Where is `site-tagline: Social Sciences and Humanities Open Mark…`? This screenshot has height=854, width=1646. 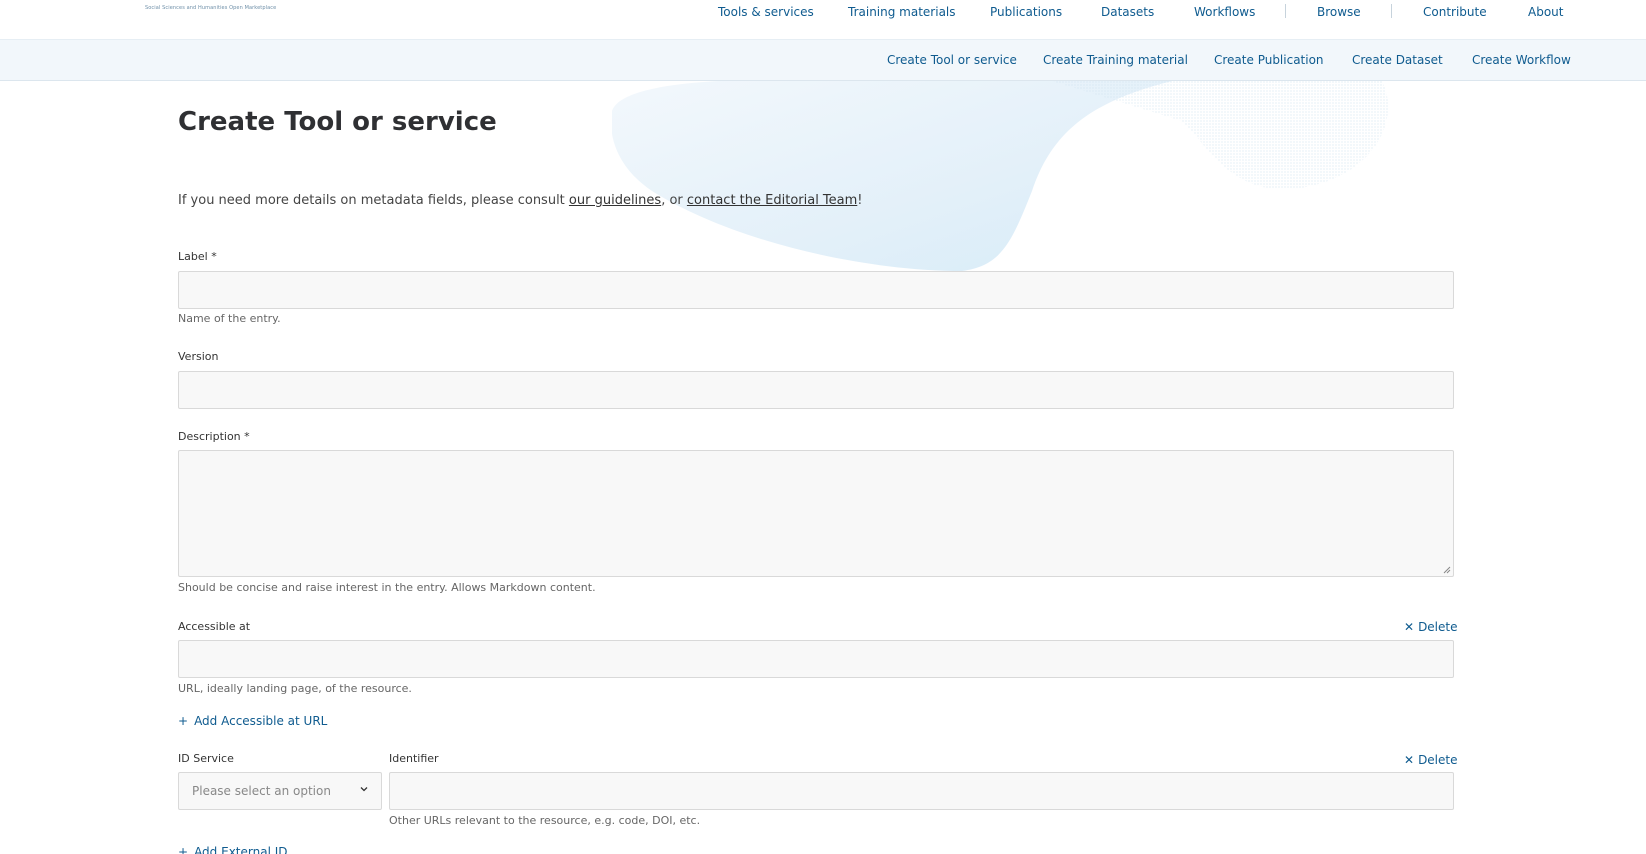
site-tagline: Social Sciences and Humanities Open Mark… is located at coordinates (211, 8).